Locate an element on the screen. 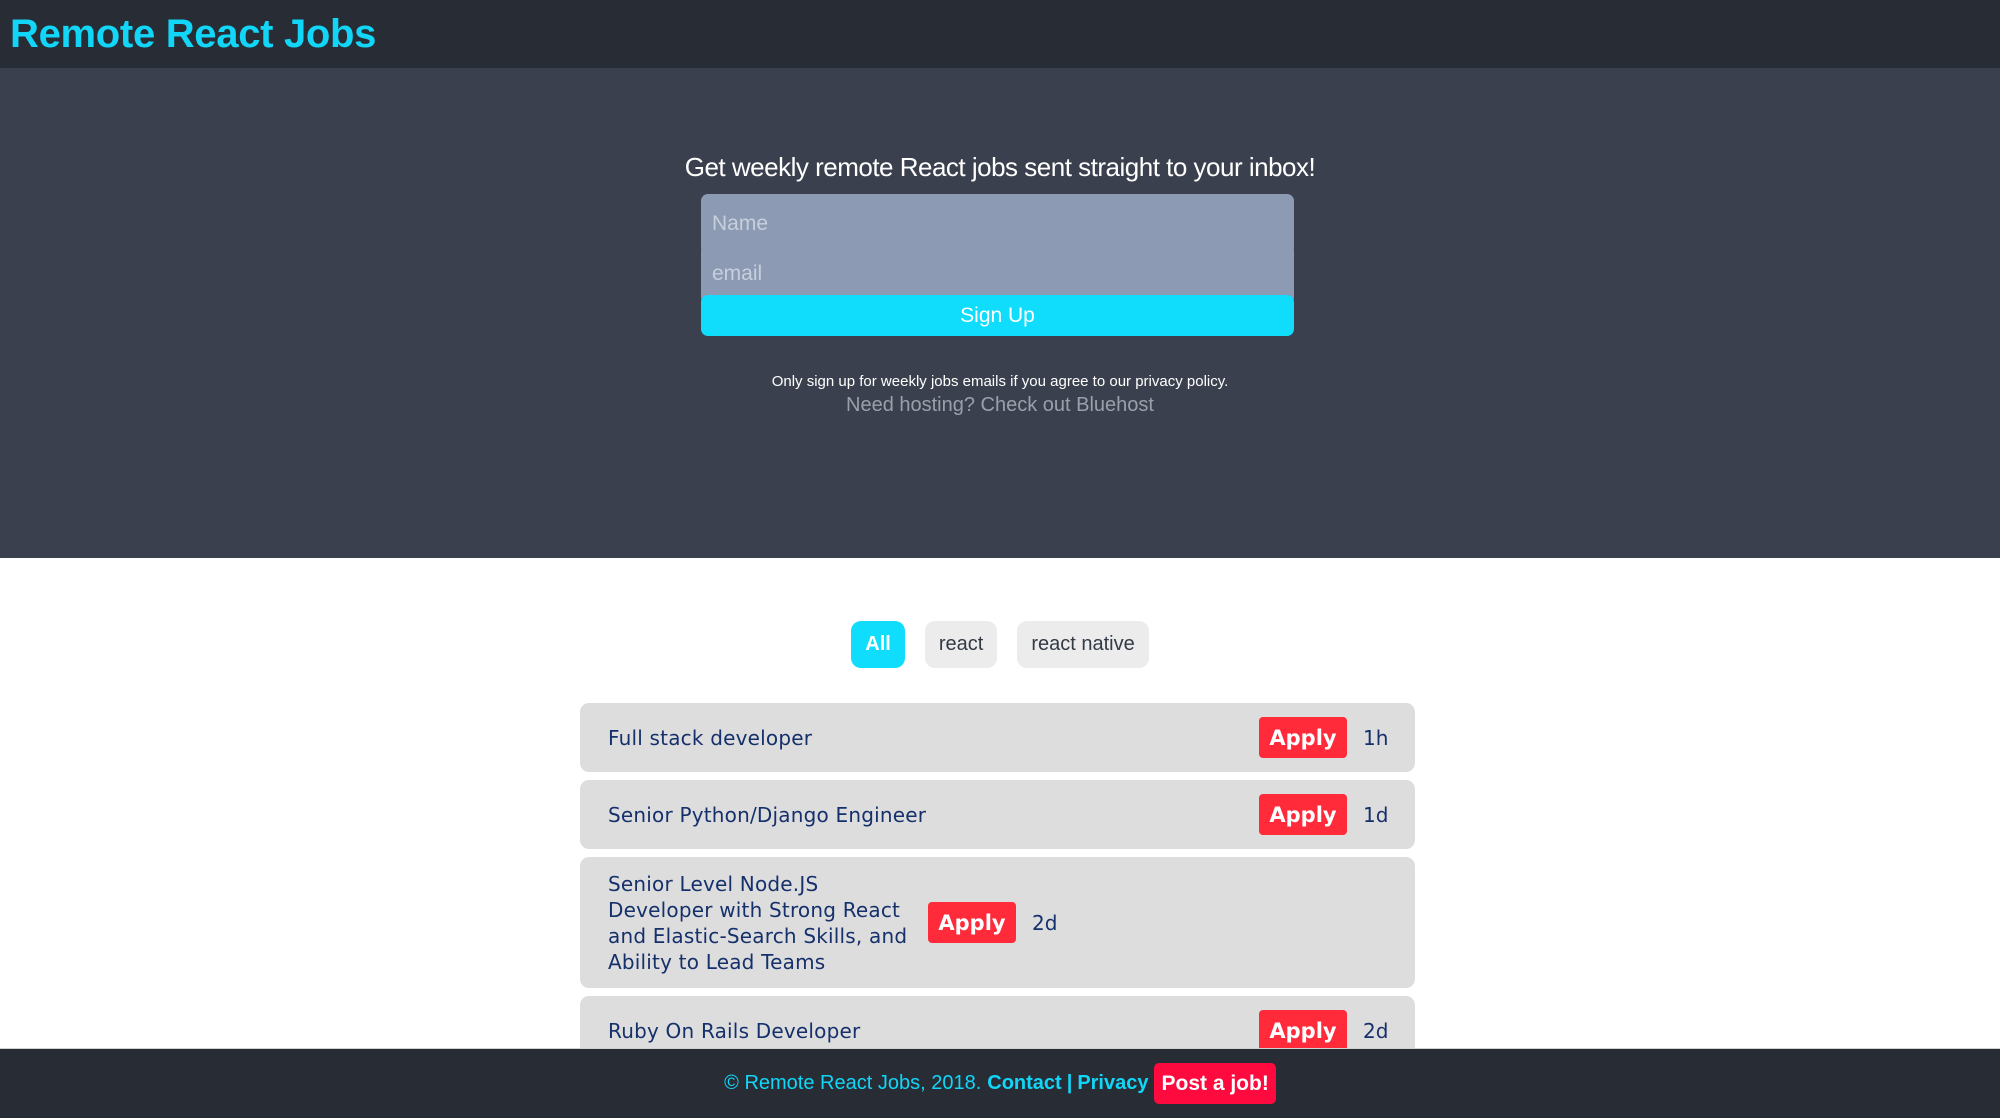 The width and height of the screenshot is (2000, 1118). job-title: Full stack developer is located at coordinates (933, 738).